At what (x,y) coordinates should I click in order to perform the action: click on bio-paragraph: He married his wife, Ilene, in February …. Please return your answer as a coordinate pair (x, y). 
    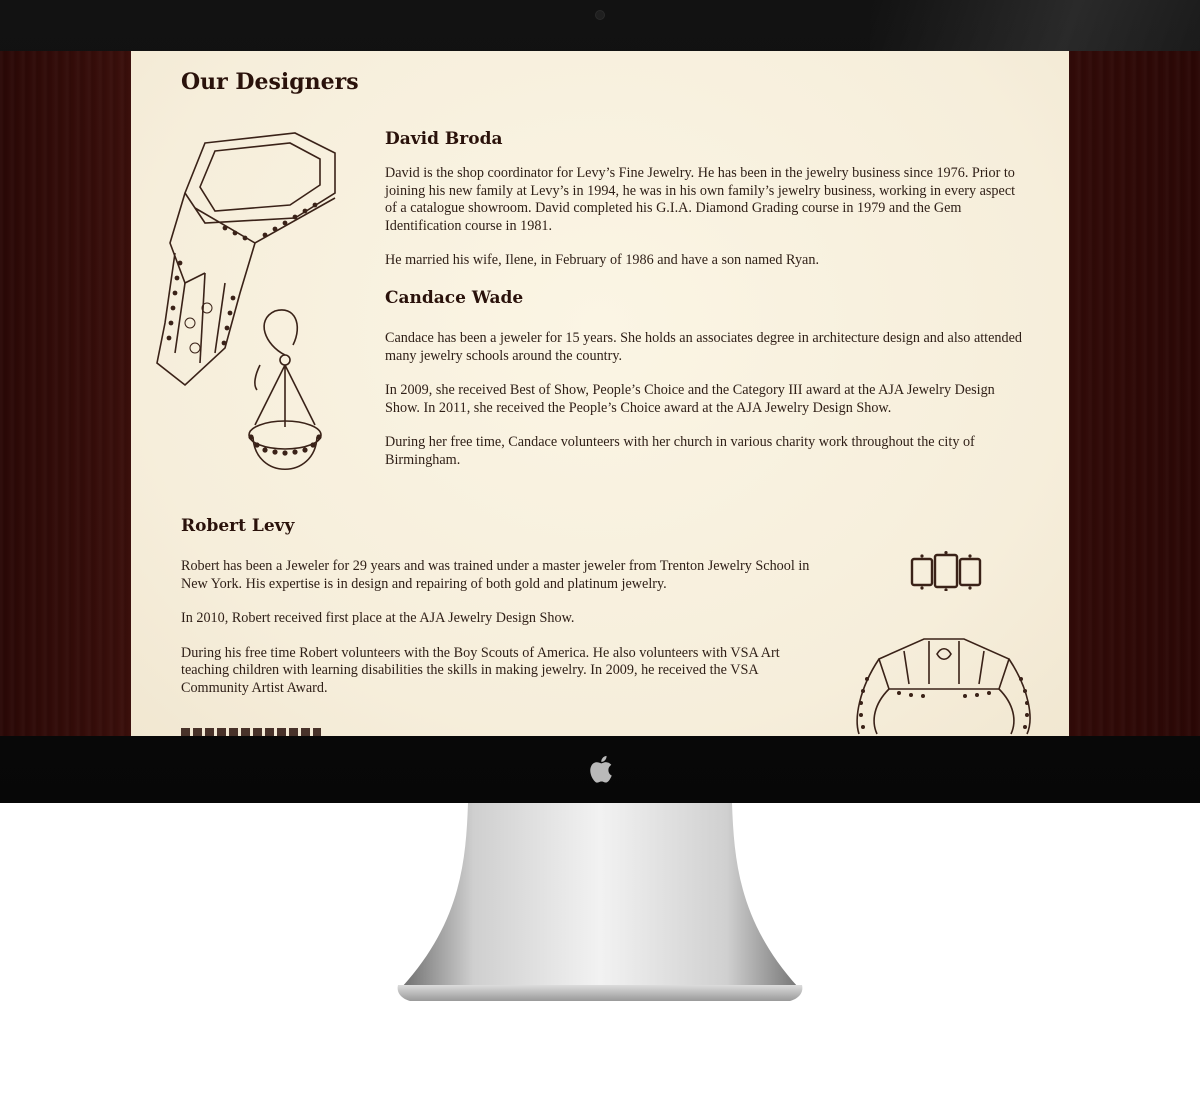
    Looking at the image, I should click on (602, 260).